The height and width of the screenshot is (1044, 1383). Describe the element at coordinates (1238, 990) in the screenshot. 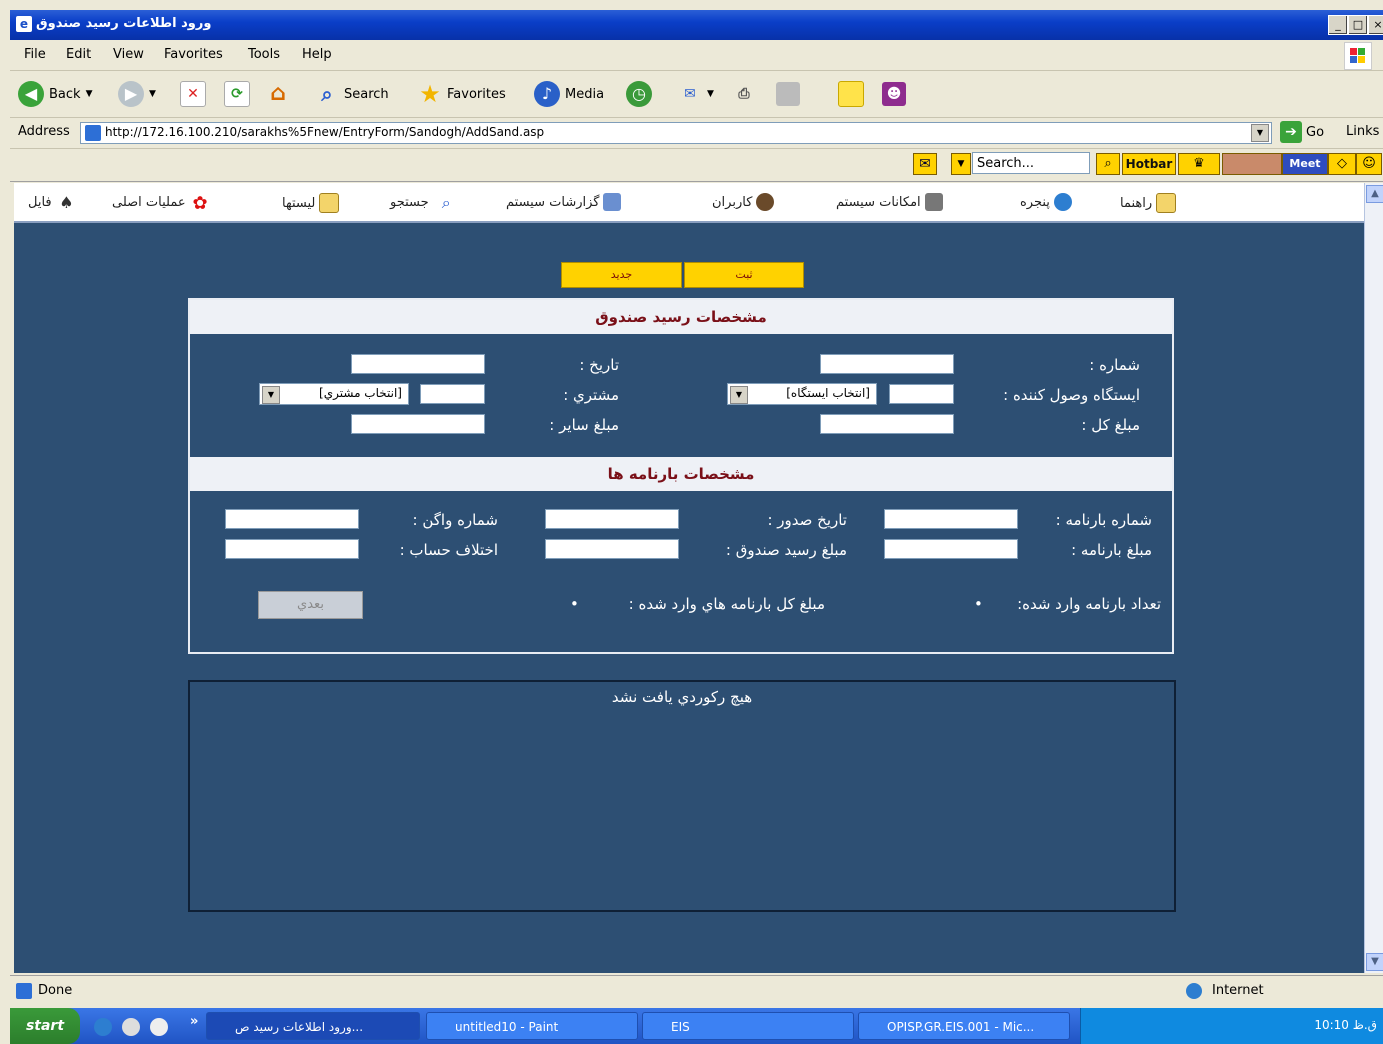

I see `zone-text: Internet` at that location.